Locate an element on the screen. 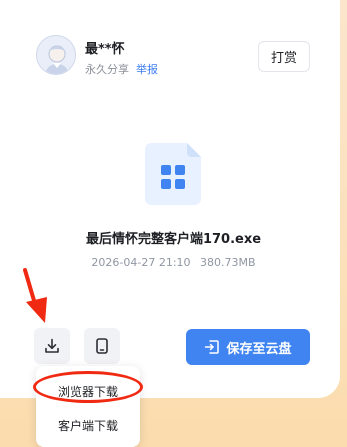 This screenshot has height=447, width=347. report-link: 举报 is located at coordinates (147, 69).